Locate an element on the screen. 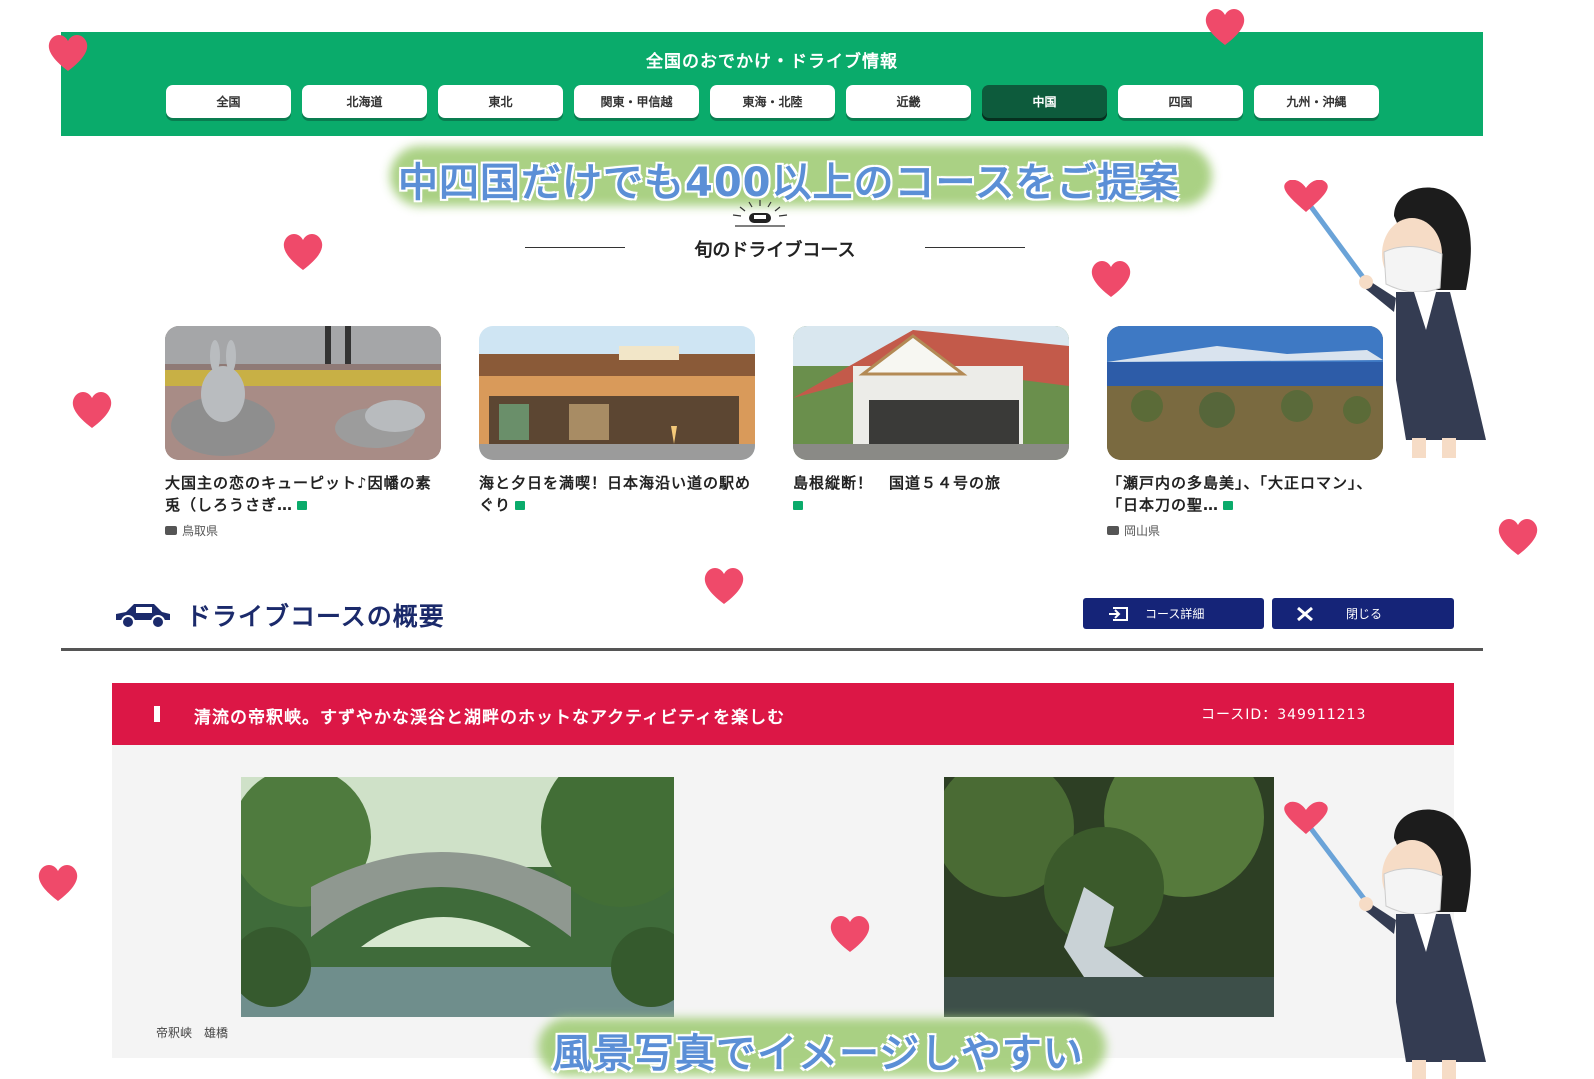  enter-icon is located at coordinates (1118, 613).